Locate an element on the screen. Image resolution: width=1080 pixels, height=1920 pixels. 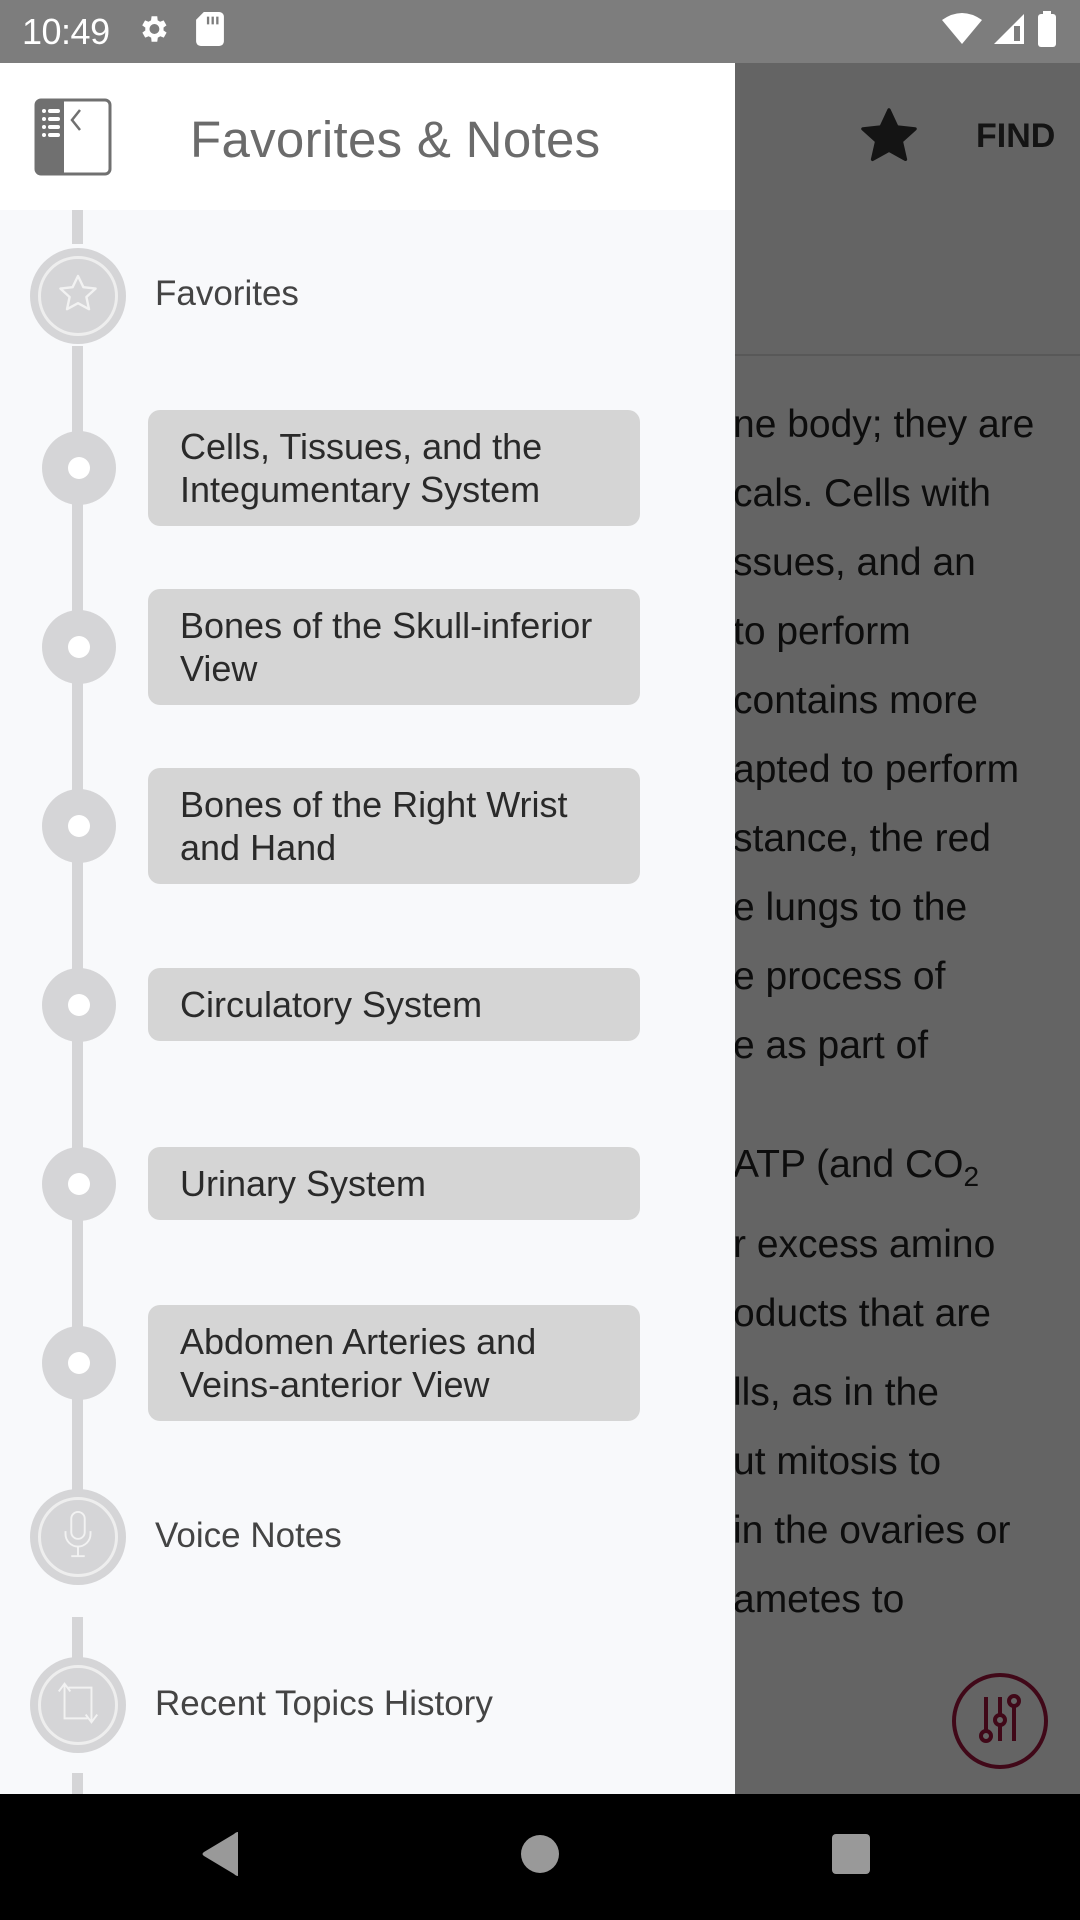
history-arrows-icon is located at coordinates (78, 1705).